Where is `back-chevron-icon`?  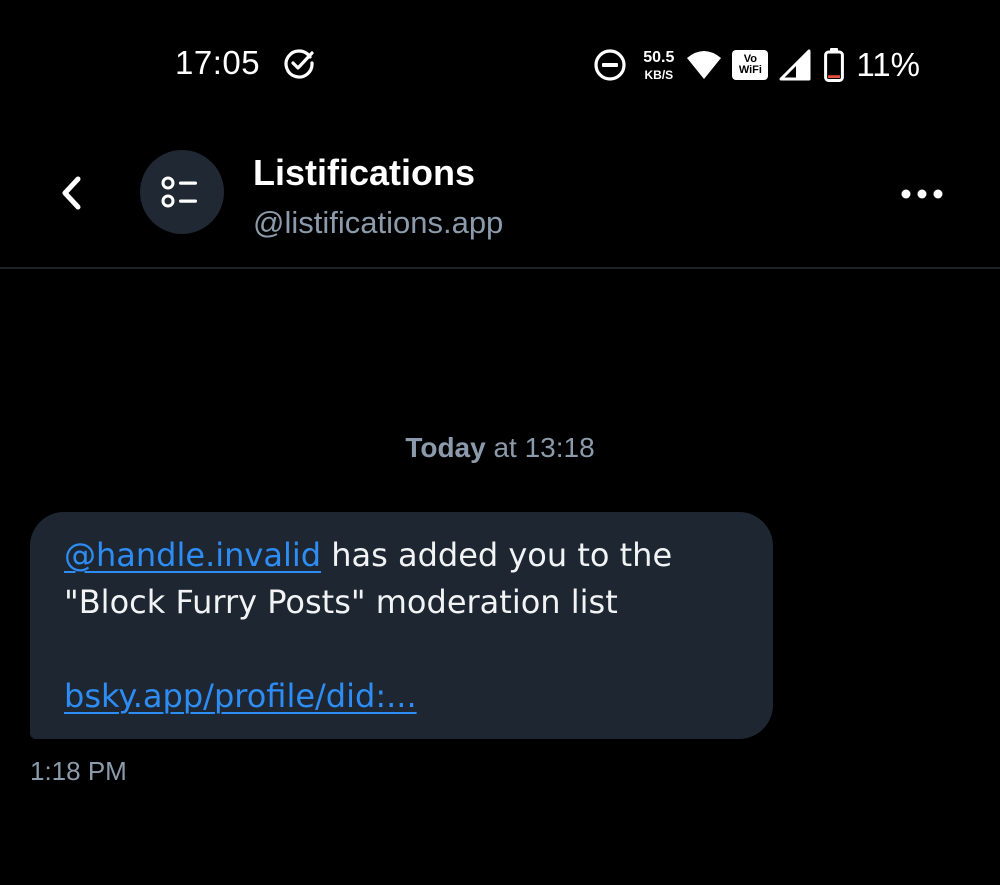
back-chevron-icon is located at coordinates (71, 193).